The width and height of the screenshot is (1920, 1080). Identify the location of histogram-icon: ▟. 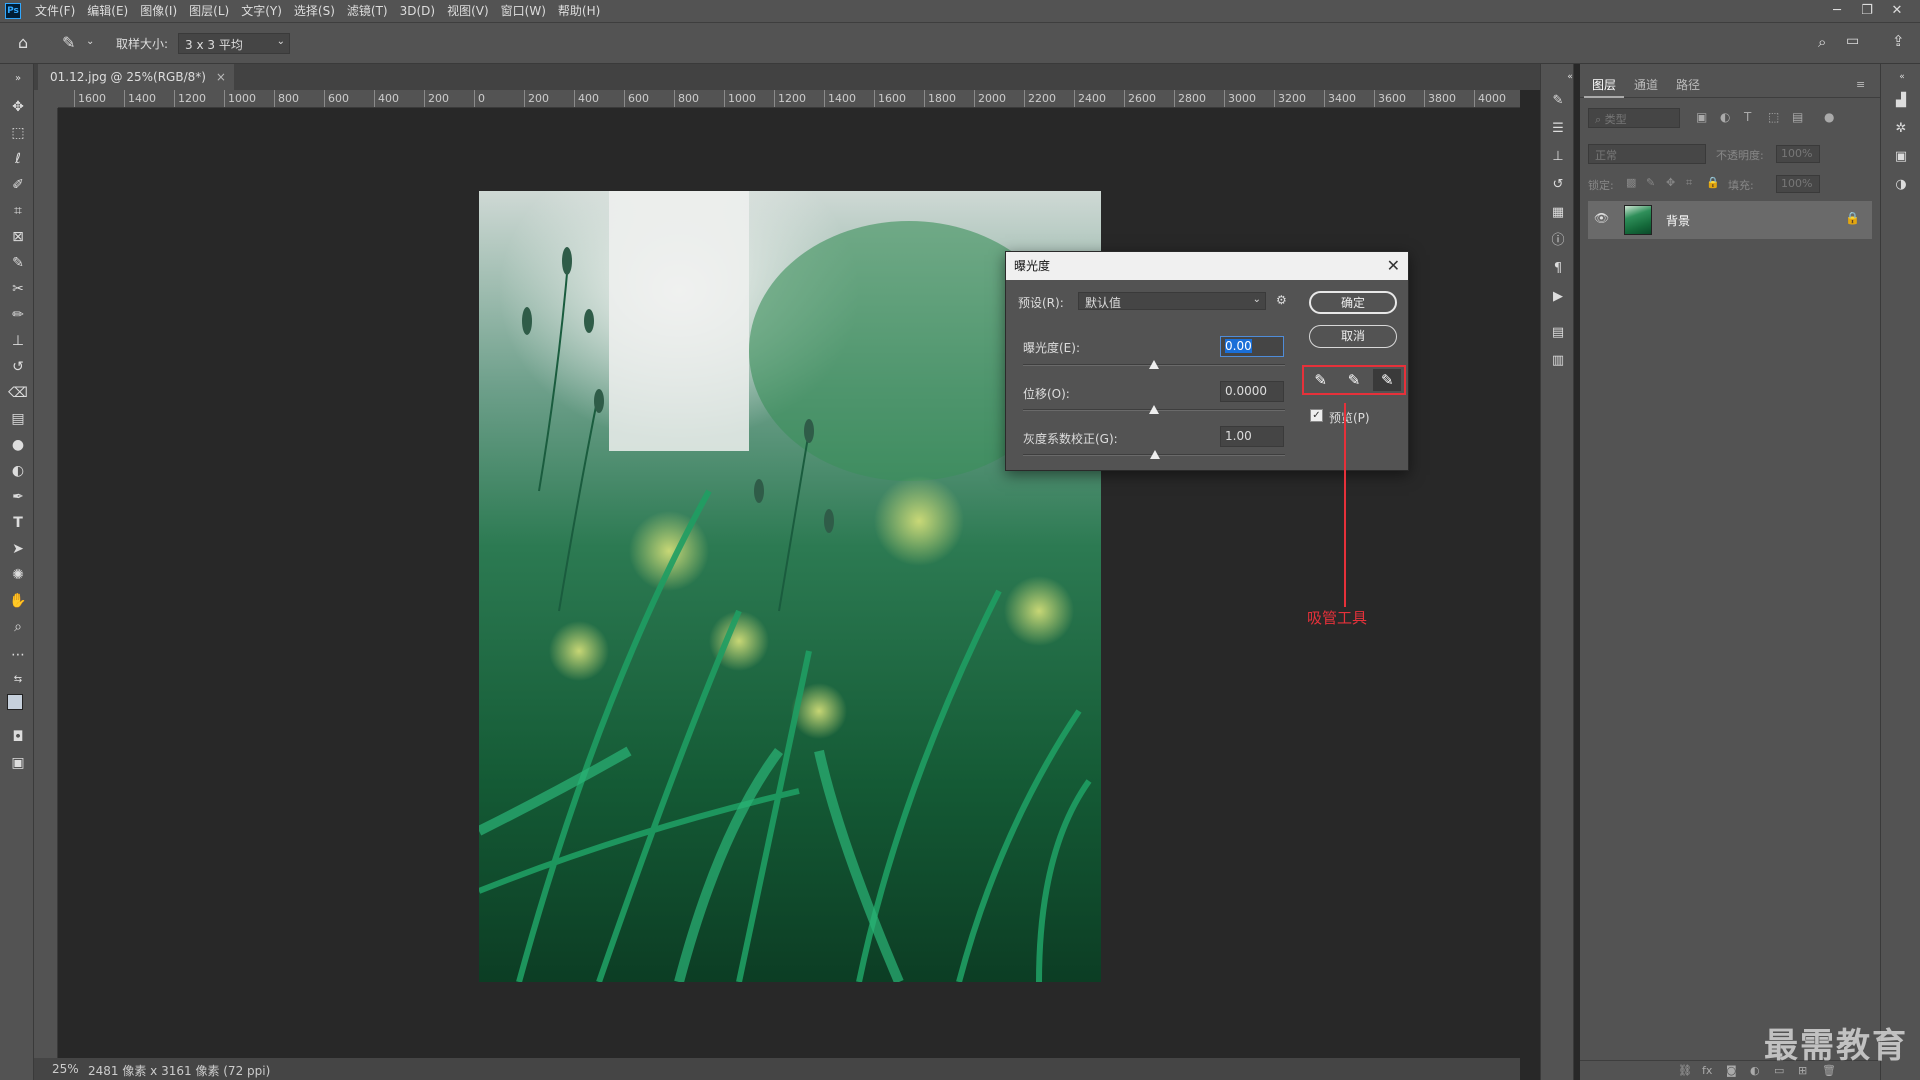
(1901, 101).